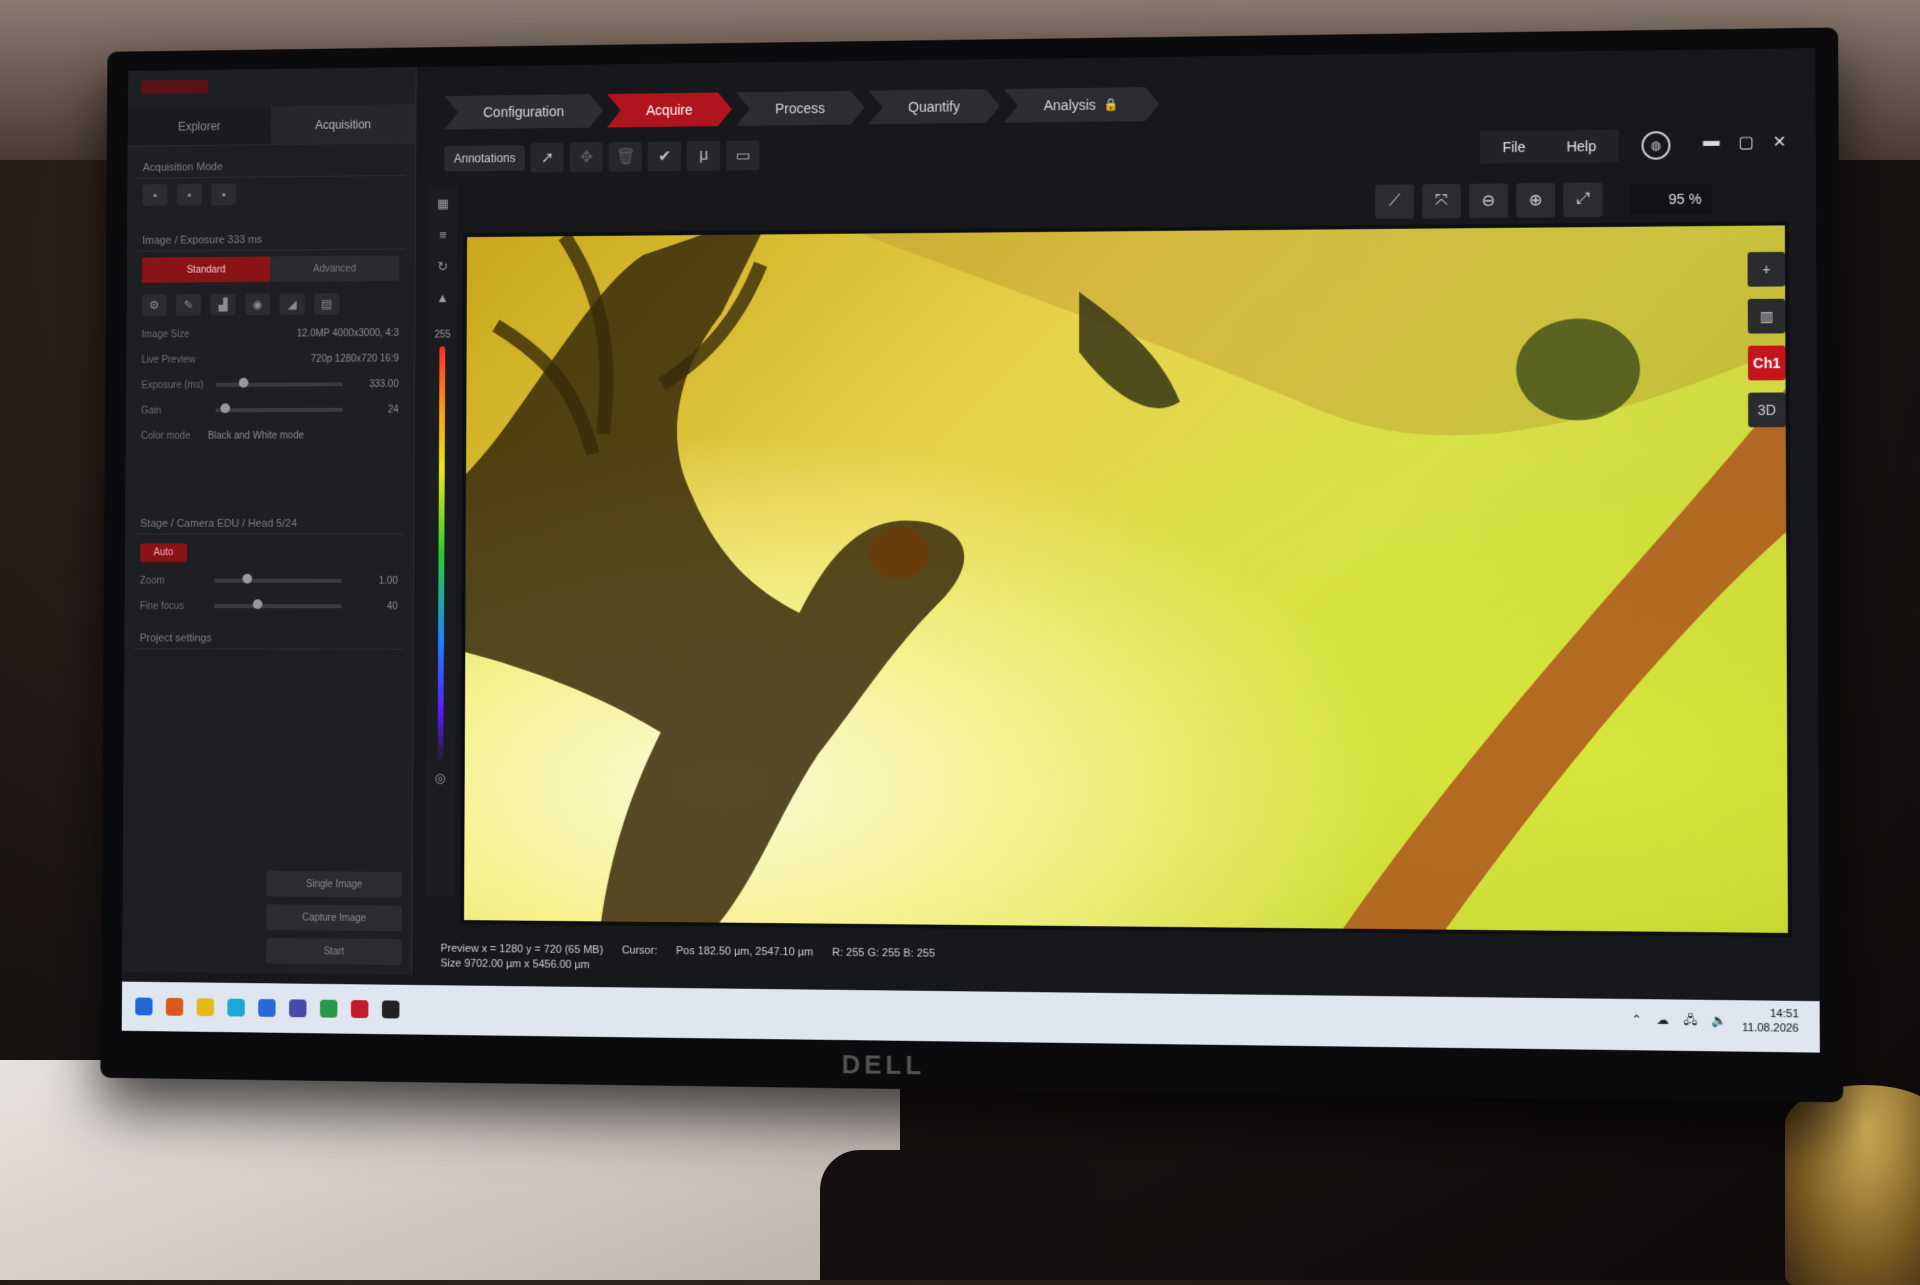 This screenshot has width=1920, height=1285. Describe the element at coordinates (327, 304) in the screenshot. I see `save-icon: ▤` at that location.